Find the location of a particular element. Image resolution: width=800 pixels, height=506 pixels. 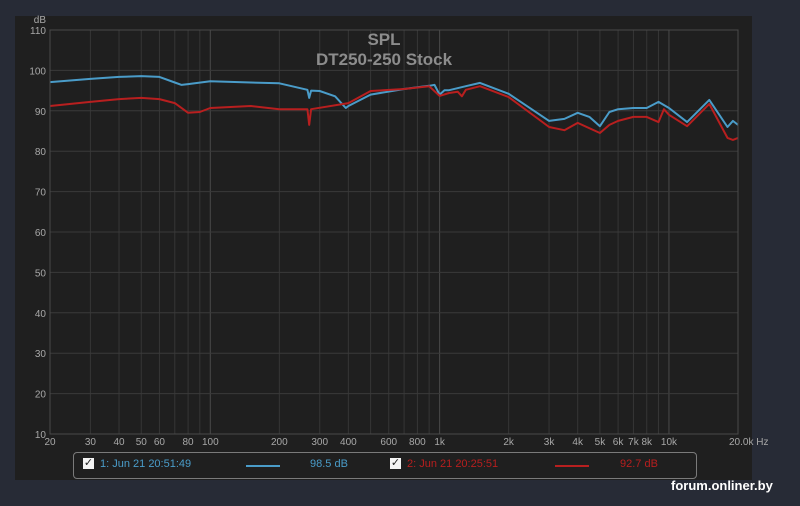

y-axis-unit: dB is located at coordinates (40, 20).